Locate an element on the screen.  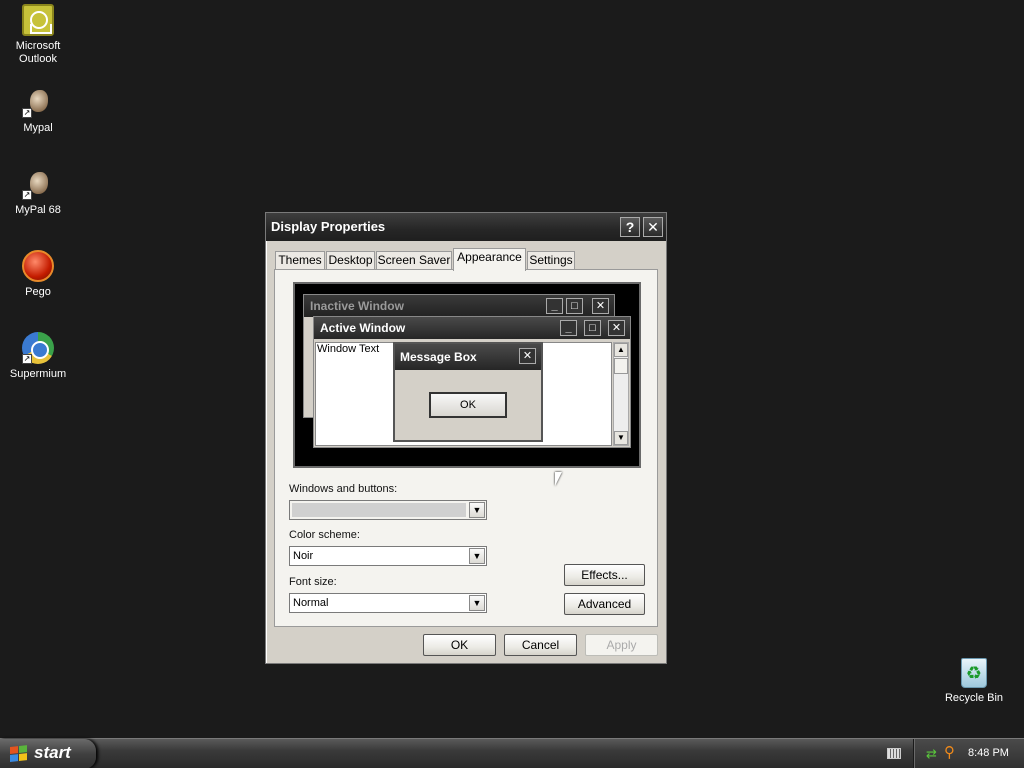
preview-active-title: Active Window is located at coordinates (472, 328).